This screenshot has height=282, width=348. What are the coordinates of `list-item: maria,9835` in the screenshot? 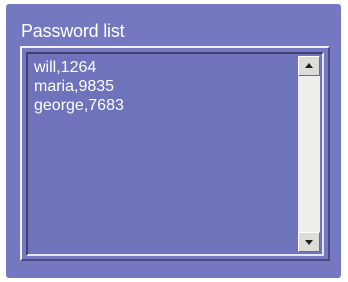 It's located at (162, 86).